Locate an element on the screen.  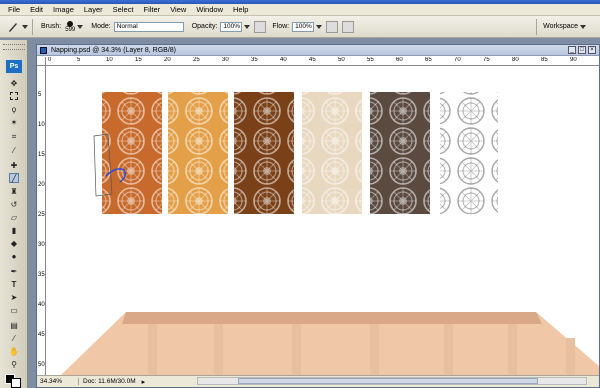
crop-tool-icon: ⌗ is located at coordinates (14, 137).